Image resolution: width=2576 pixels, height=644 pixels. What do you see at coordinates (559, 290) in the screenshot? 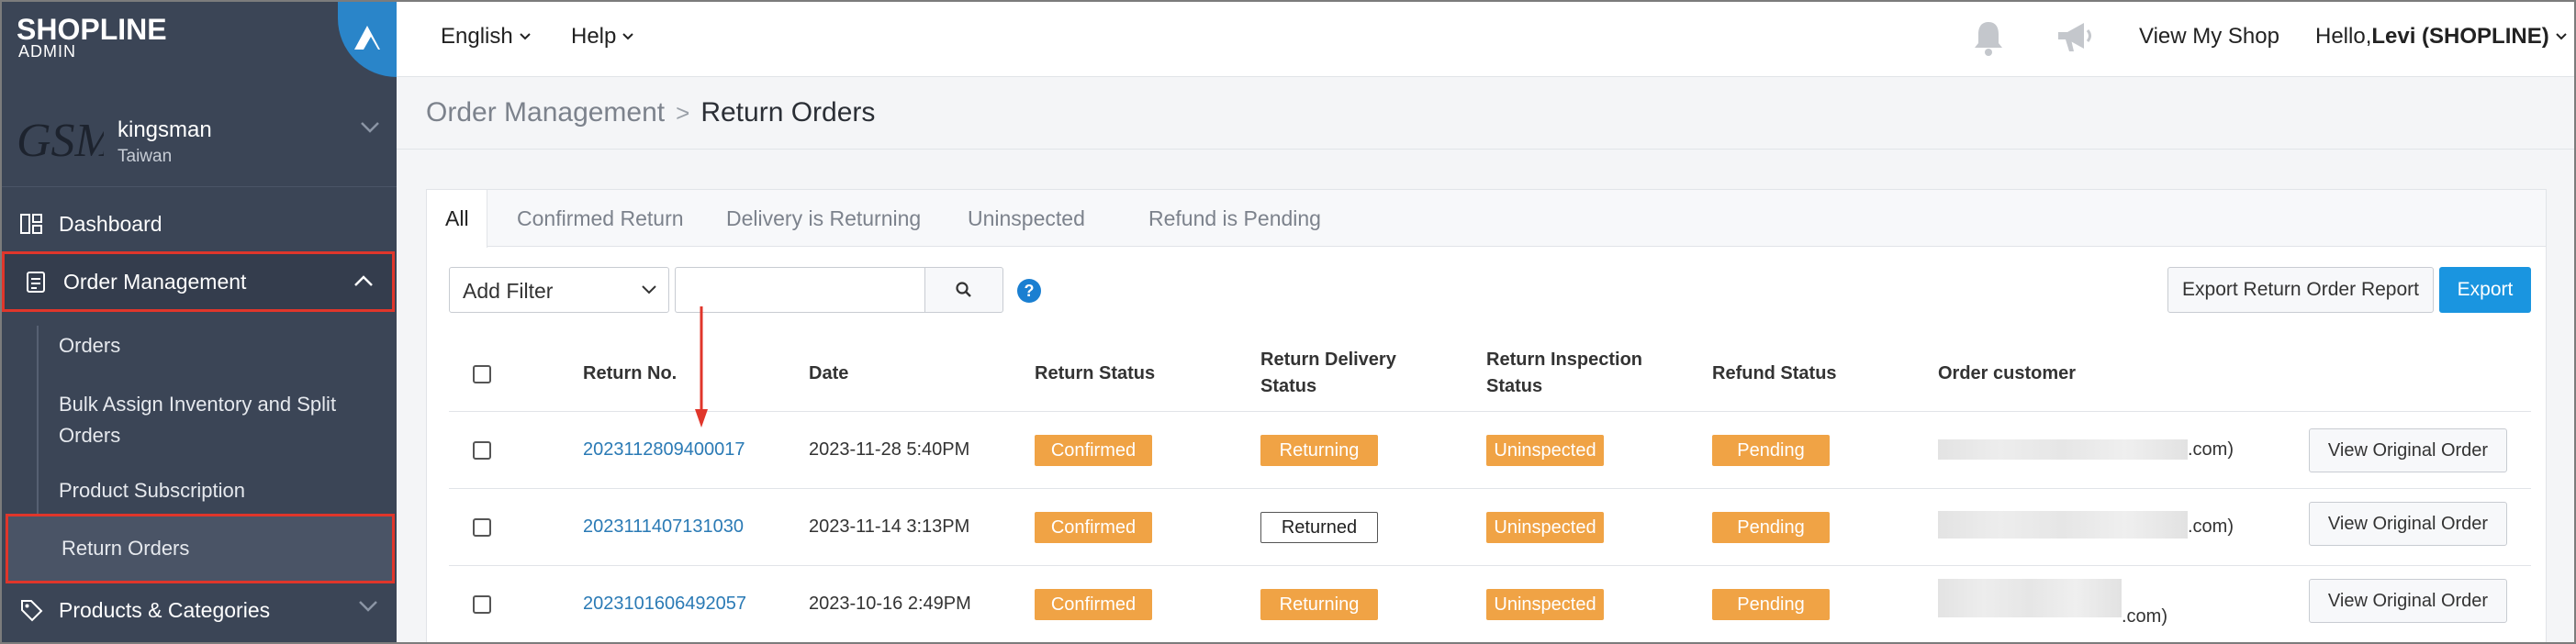
I see `add-filter-select: Add Filter` at bounding box center [559, 290].